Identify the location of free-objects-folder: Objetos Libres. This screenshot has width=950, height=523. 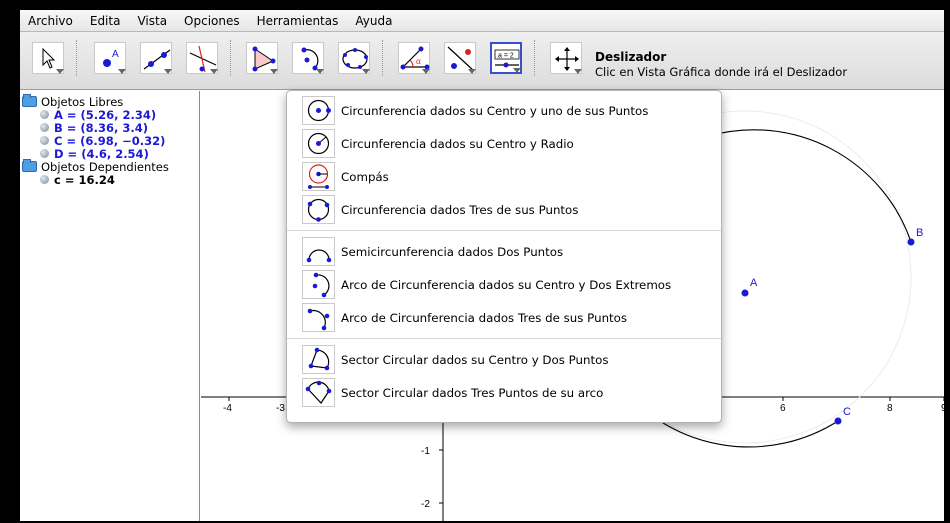
(109, 101).